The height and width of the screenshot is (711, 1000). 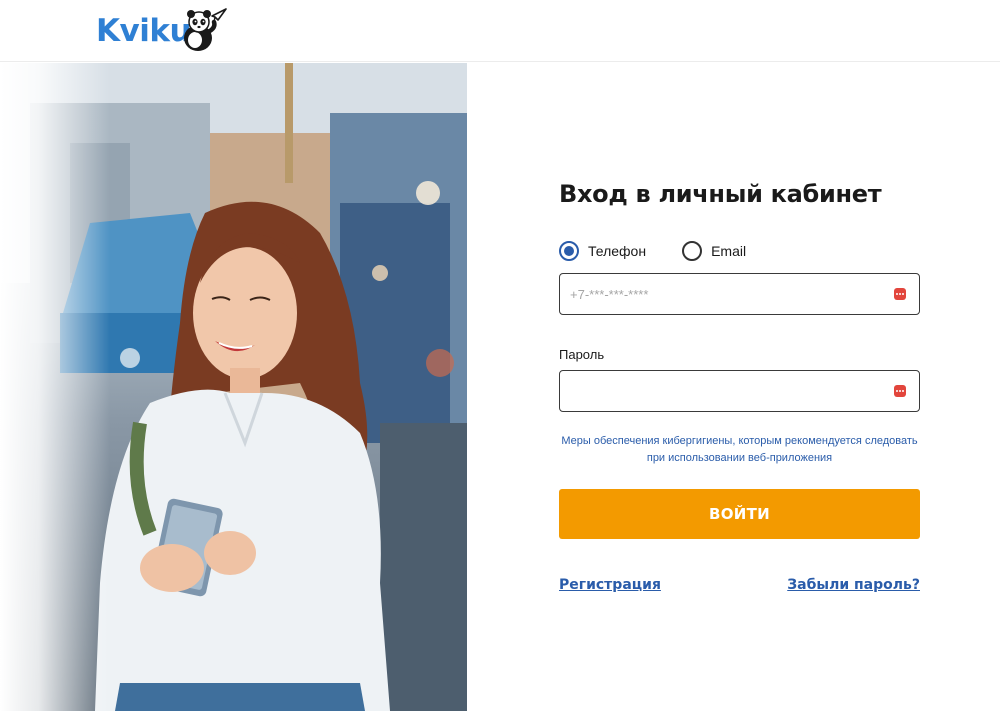 What do you see at coordinates (739, 514) in the screenshot?
I see `login-button: ВОЙТИ` at bounding box center [739, 514].